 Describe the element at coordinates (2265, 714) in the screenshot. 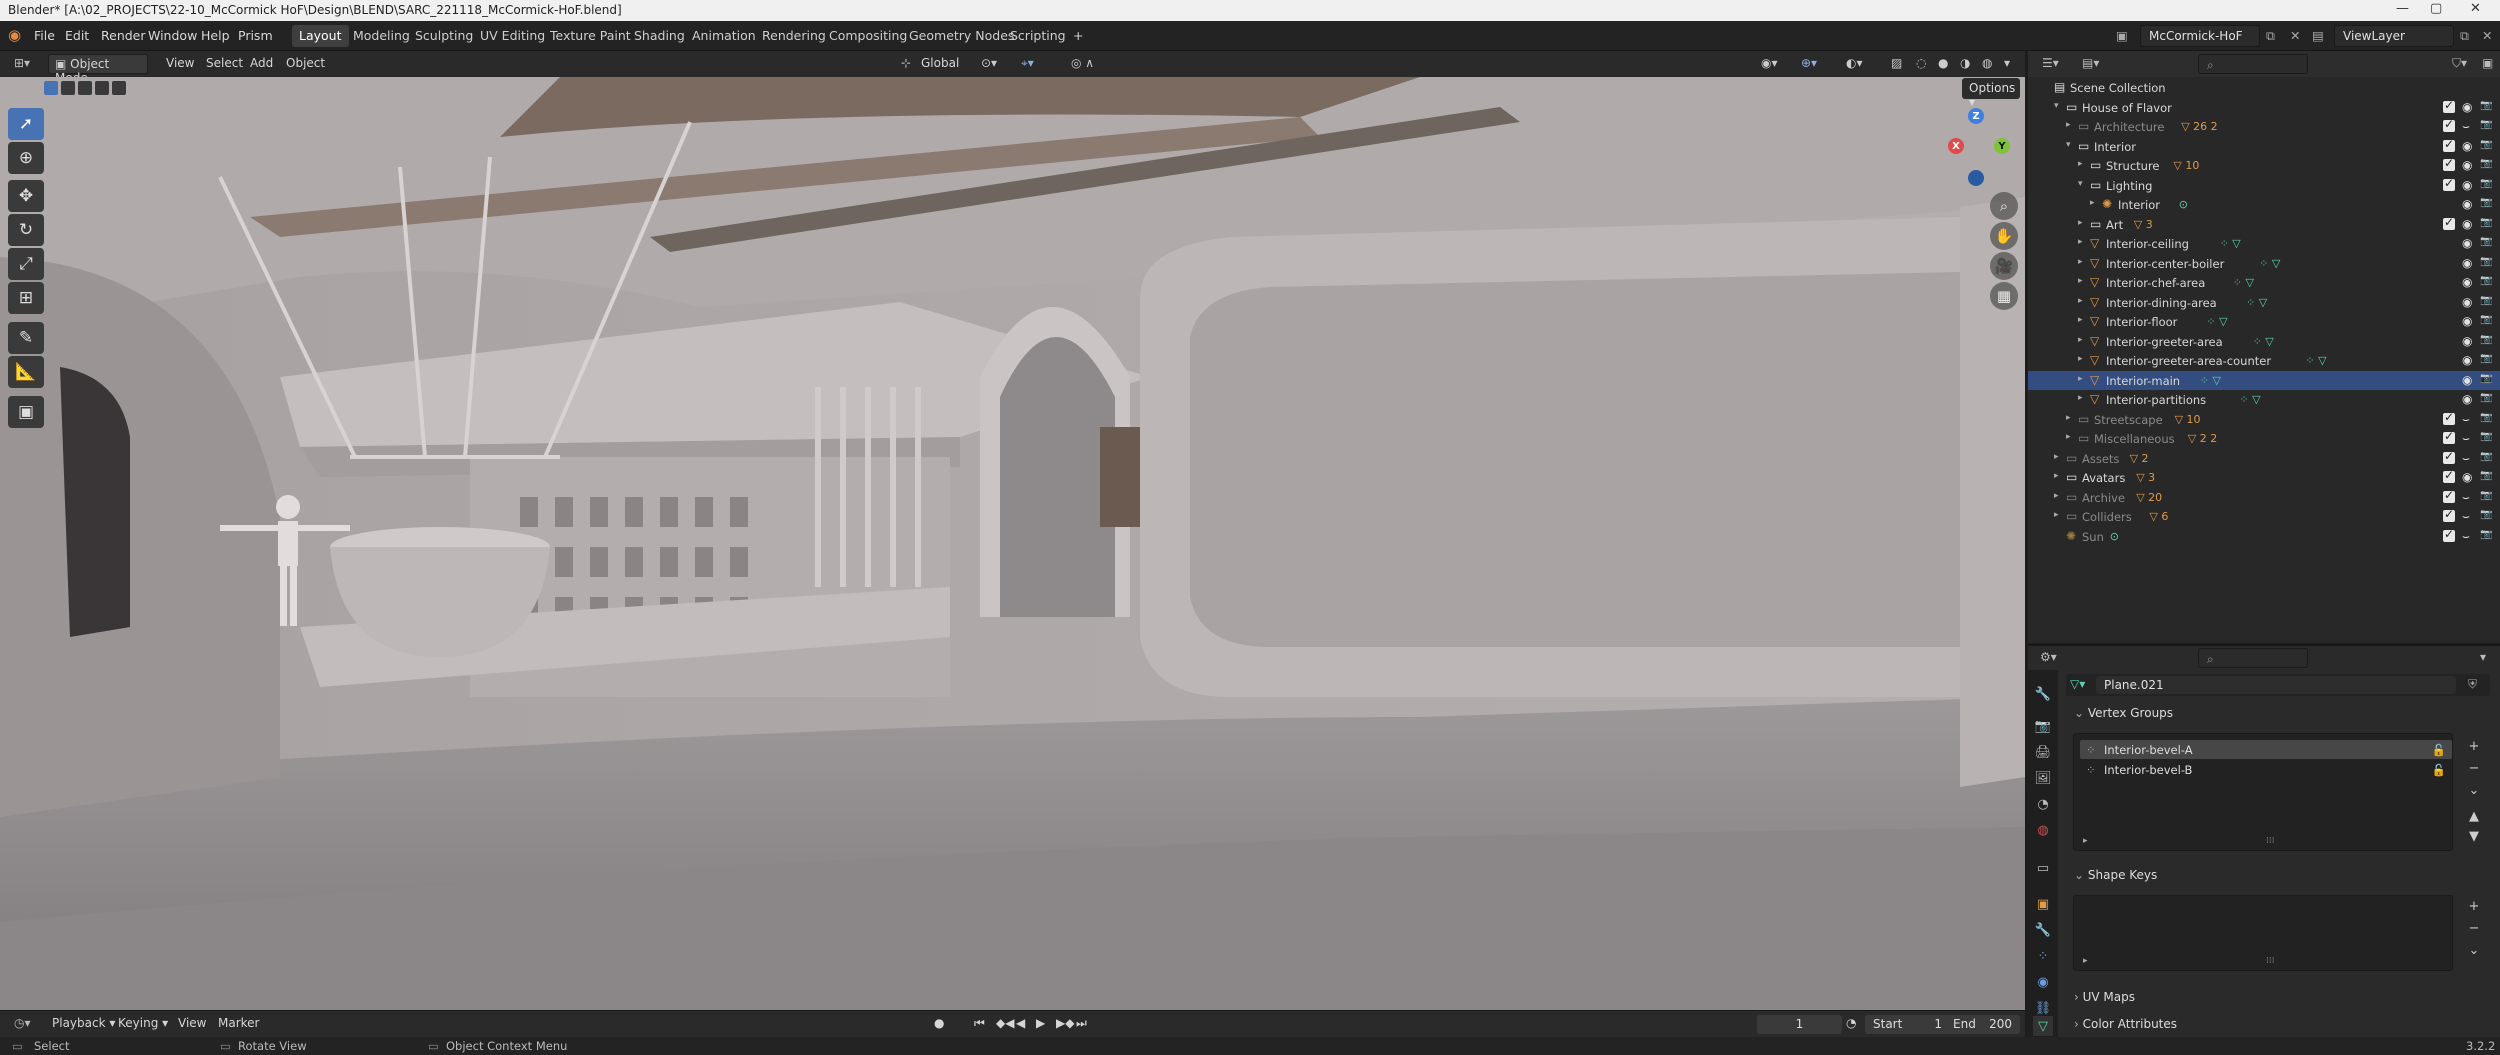

I see `vertex-groups-panel-header: ⌄ Vertex Groups` at that location.